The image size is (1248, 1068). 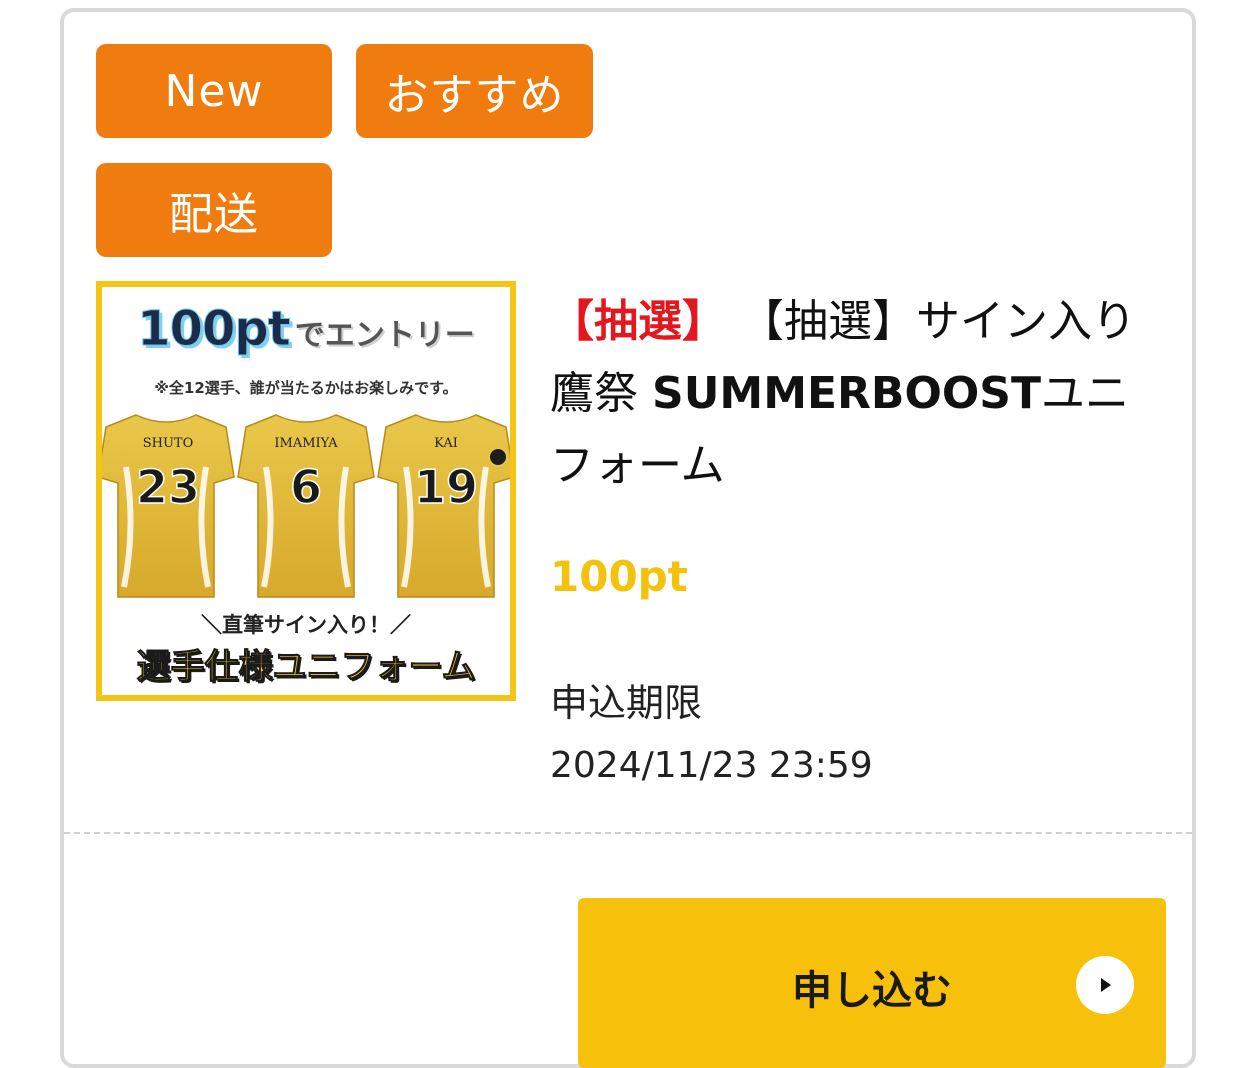 What do you see at coordinates (214, 210) in the screenshot?
I see `tag-shipping: 配送` at bounding box center [214, 210].